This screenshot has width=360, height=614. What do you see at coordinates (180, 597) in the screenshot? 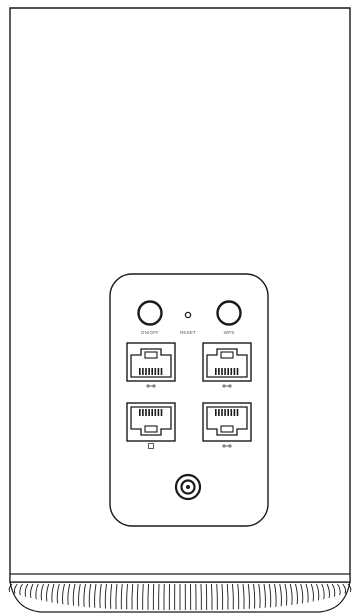
I see `base-vent-grille` at bounding box center [180, 597].